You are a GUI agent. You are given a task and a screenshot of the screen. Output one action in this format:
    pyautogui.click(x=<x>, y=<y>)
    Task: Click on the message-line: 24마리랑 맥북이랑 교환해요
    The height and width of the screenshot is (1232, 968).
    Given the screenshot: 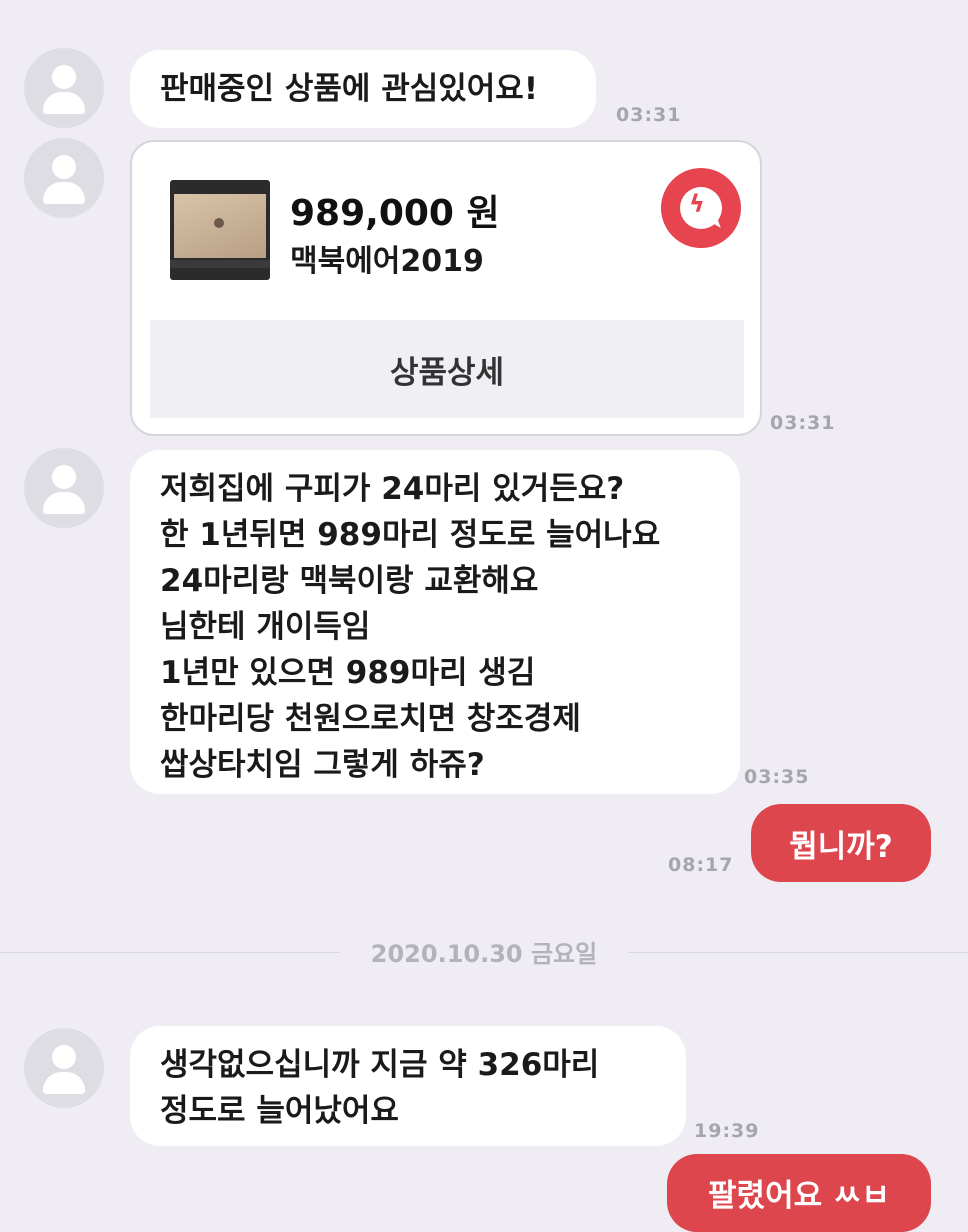 What is the action you would take?
    pyautogui.click(x=349, y=581)
    